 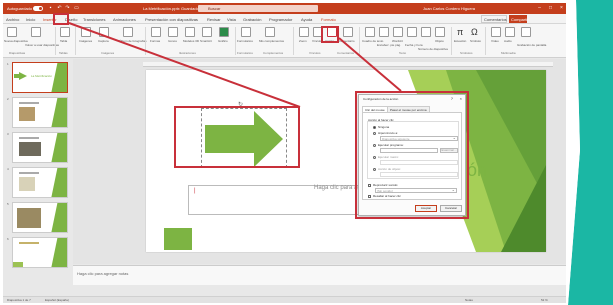 What do you see at coordinates (398, 32) in the screenshot?
I see `wordart-icon` at bounding box center [398, 32].